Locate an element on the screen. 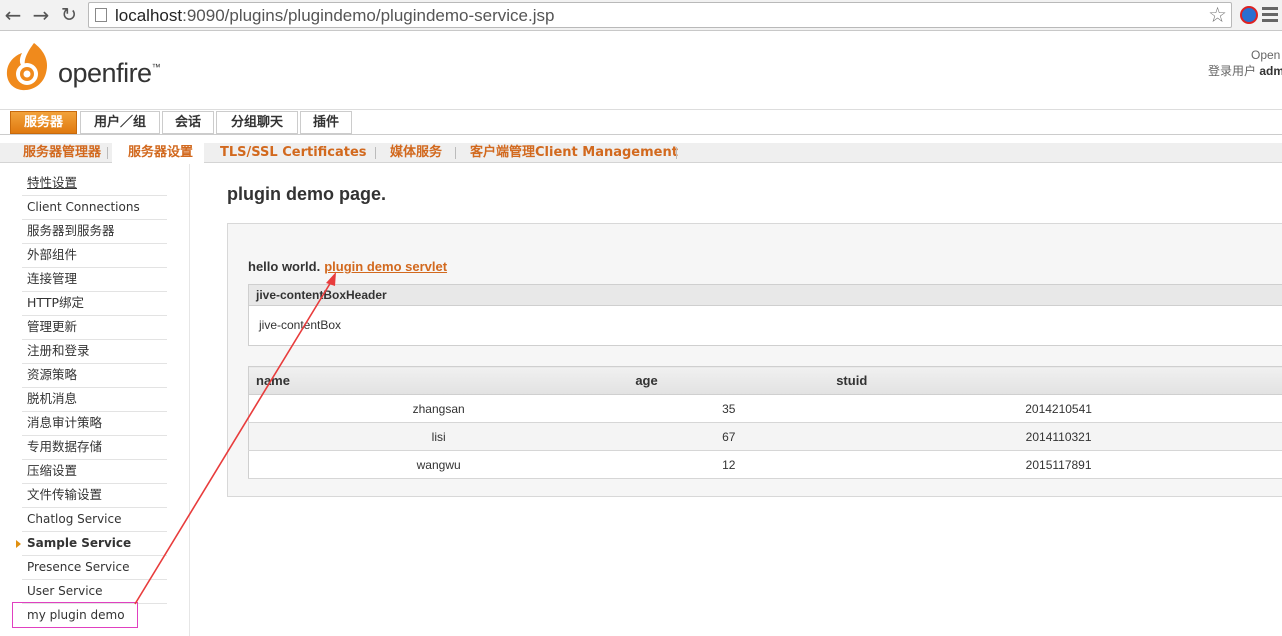  subtab-tls-certificates: TLS/SSL Certificates is located at coordinates (293, 153).